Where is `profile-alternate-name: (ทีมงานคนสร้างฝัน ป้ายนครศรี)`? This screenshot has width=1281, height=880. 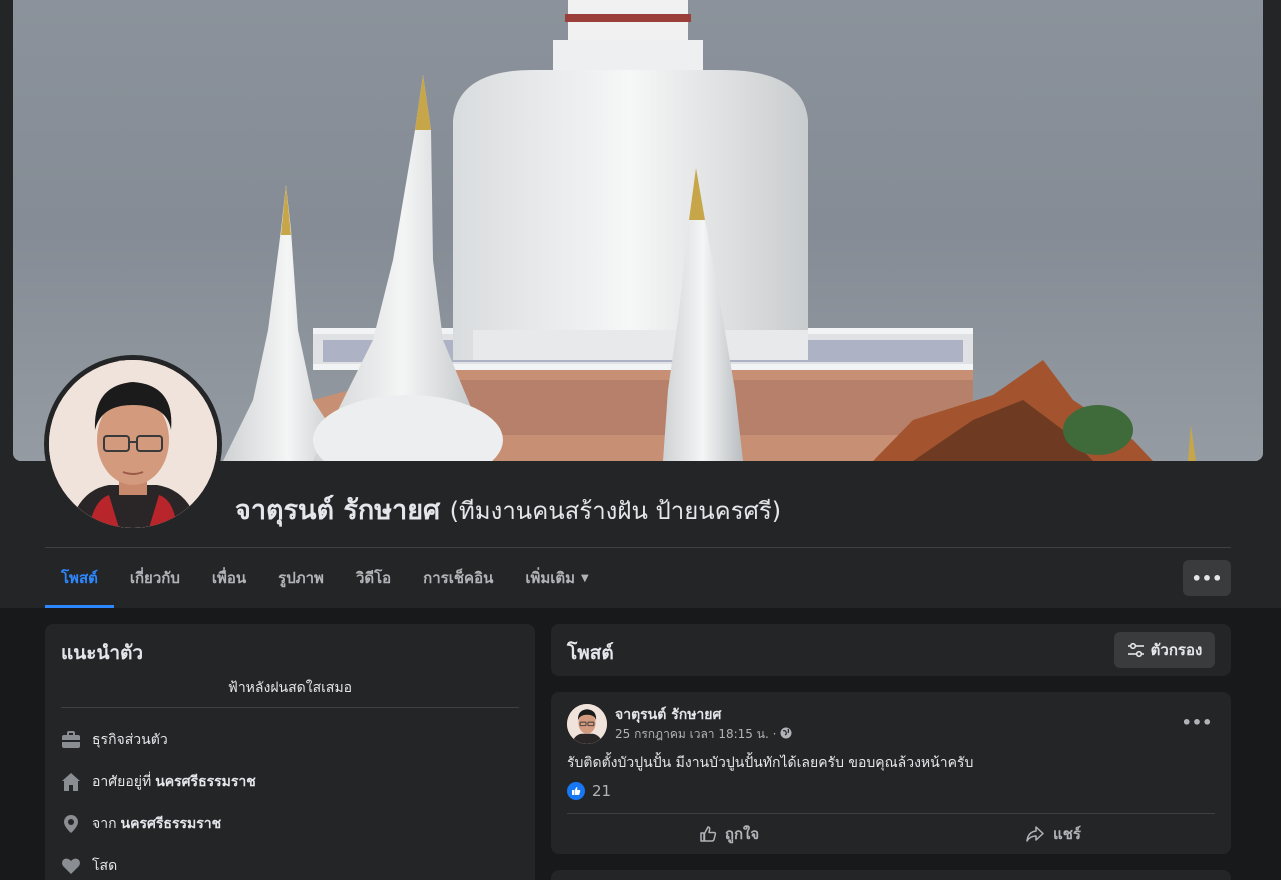 profile-alternate-name: (ทีมงานคนสร้างฝัน ป้ายนครศรี) is located at coordinates (615, 511).